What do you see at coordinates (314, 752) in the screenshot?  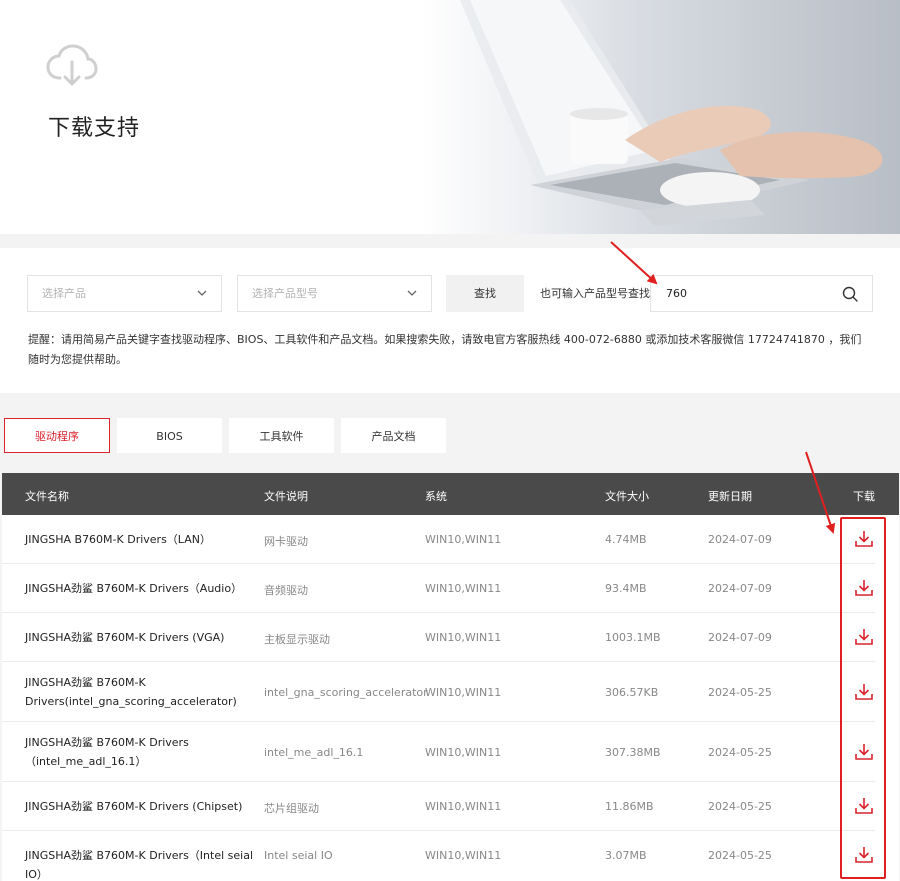 I see `file-desc: intel_me_adl_16.1` at bounding box center [314, 752].